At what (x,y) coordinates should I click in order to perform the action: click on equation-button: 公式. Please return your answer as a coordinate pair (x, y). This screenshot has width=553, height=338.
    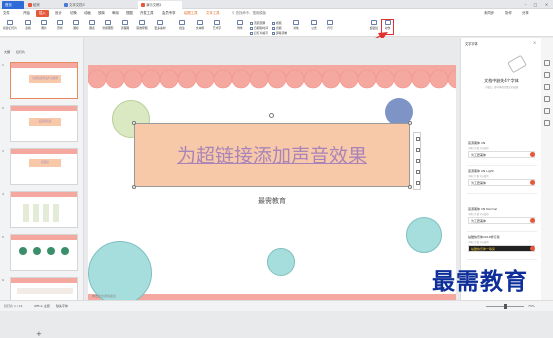
    Looking at the image, I should click on (314, 25).